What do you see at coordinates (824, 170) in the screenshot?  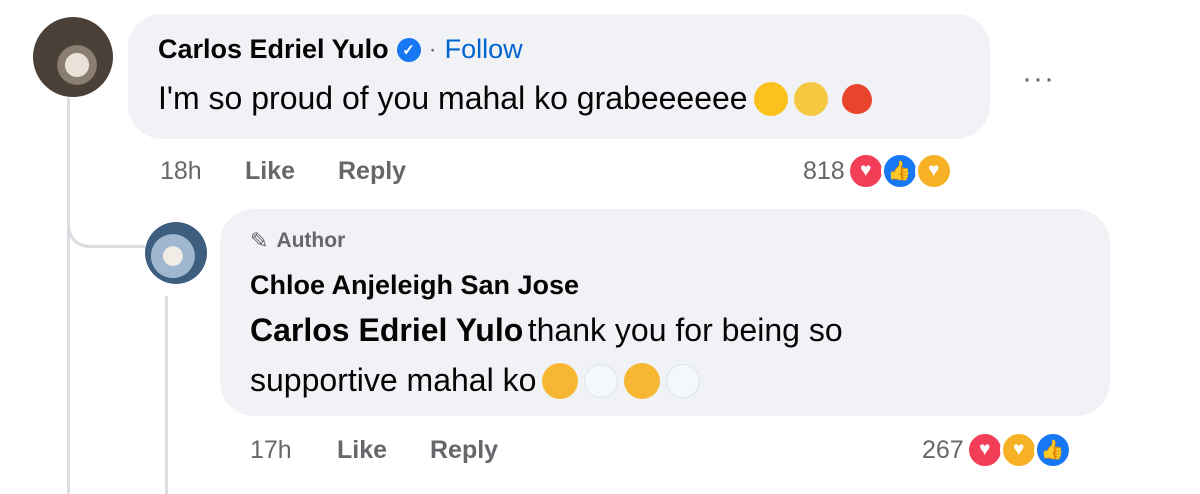 I see `reaction-count: 818` at bounding box center [824, 170].